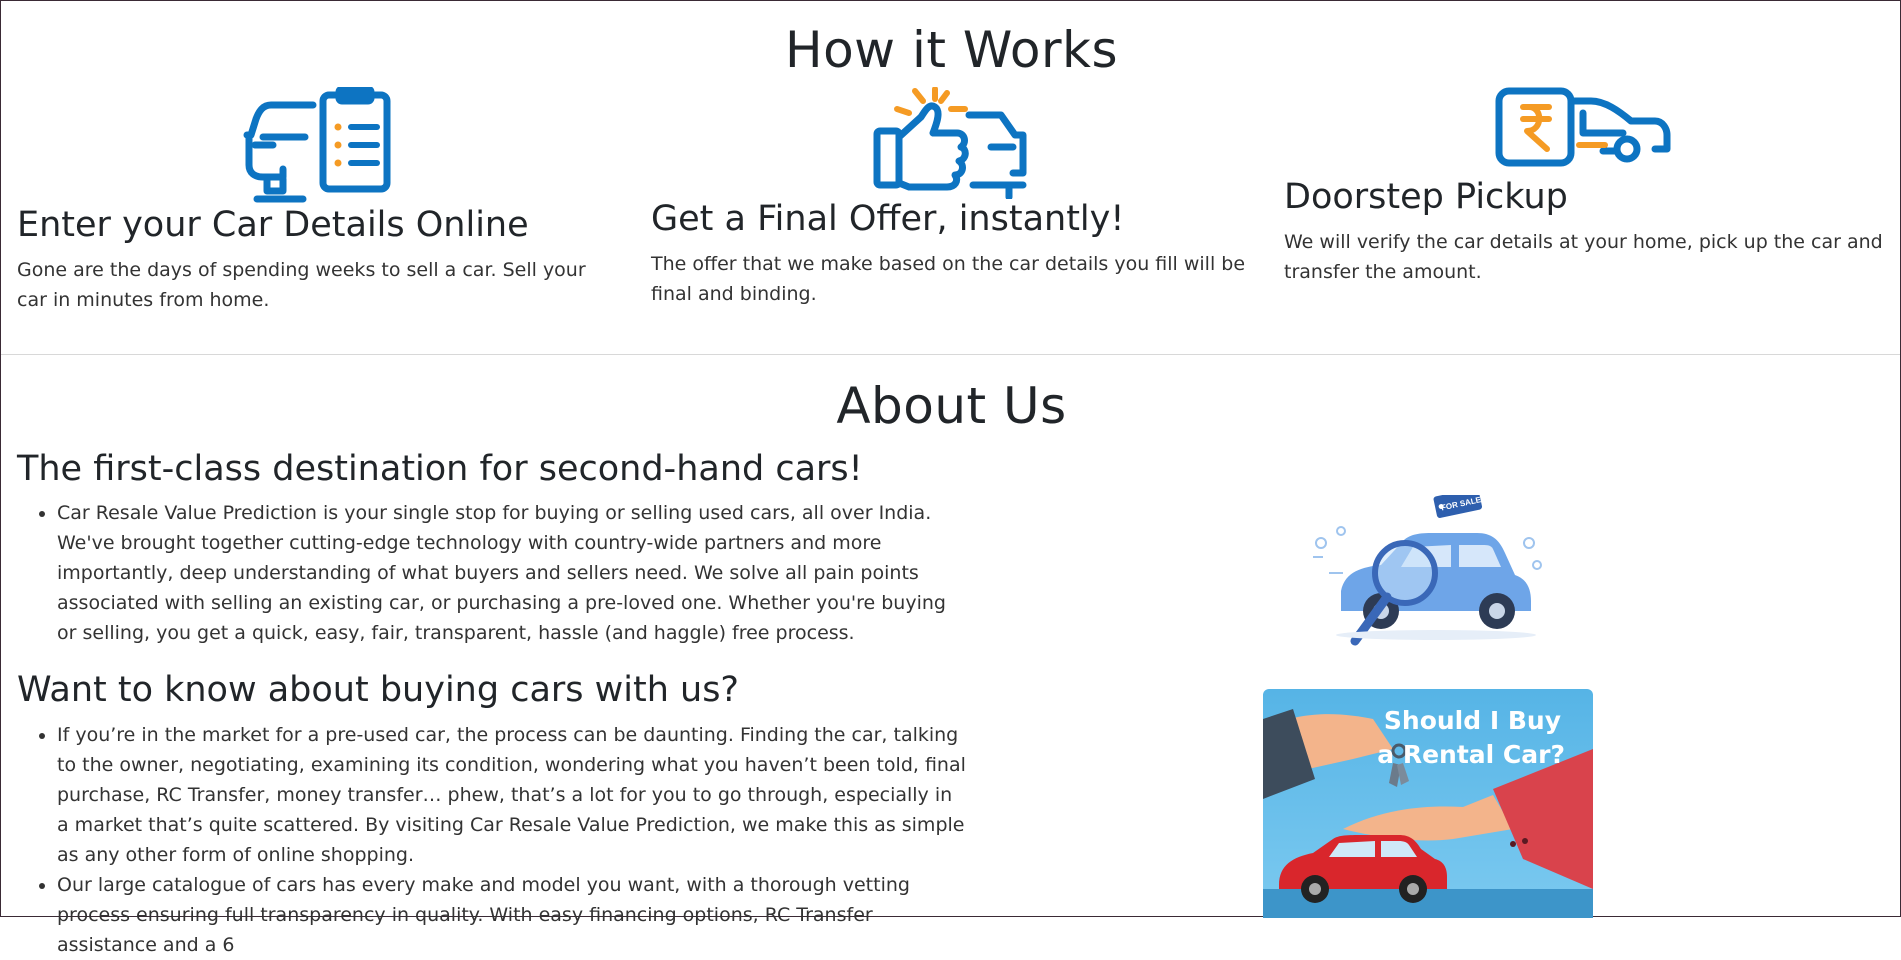 The width and height of the screenshot is (1901, 960). What do you see at coordinates (951, 50) in the screenshot?
I see `how-it-works-heading: How it Works` at bounding box center [951, 50].